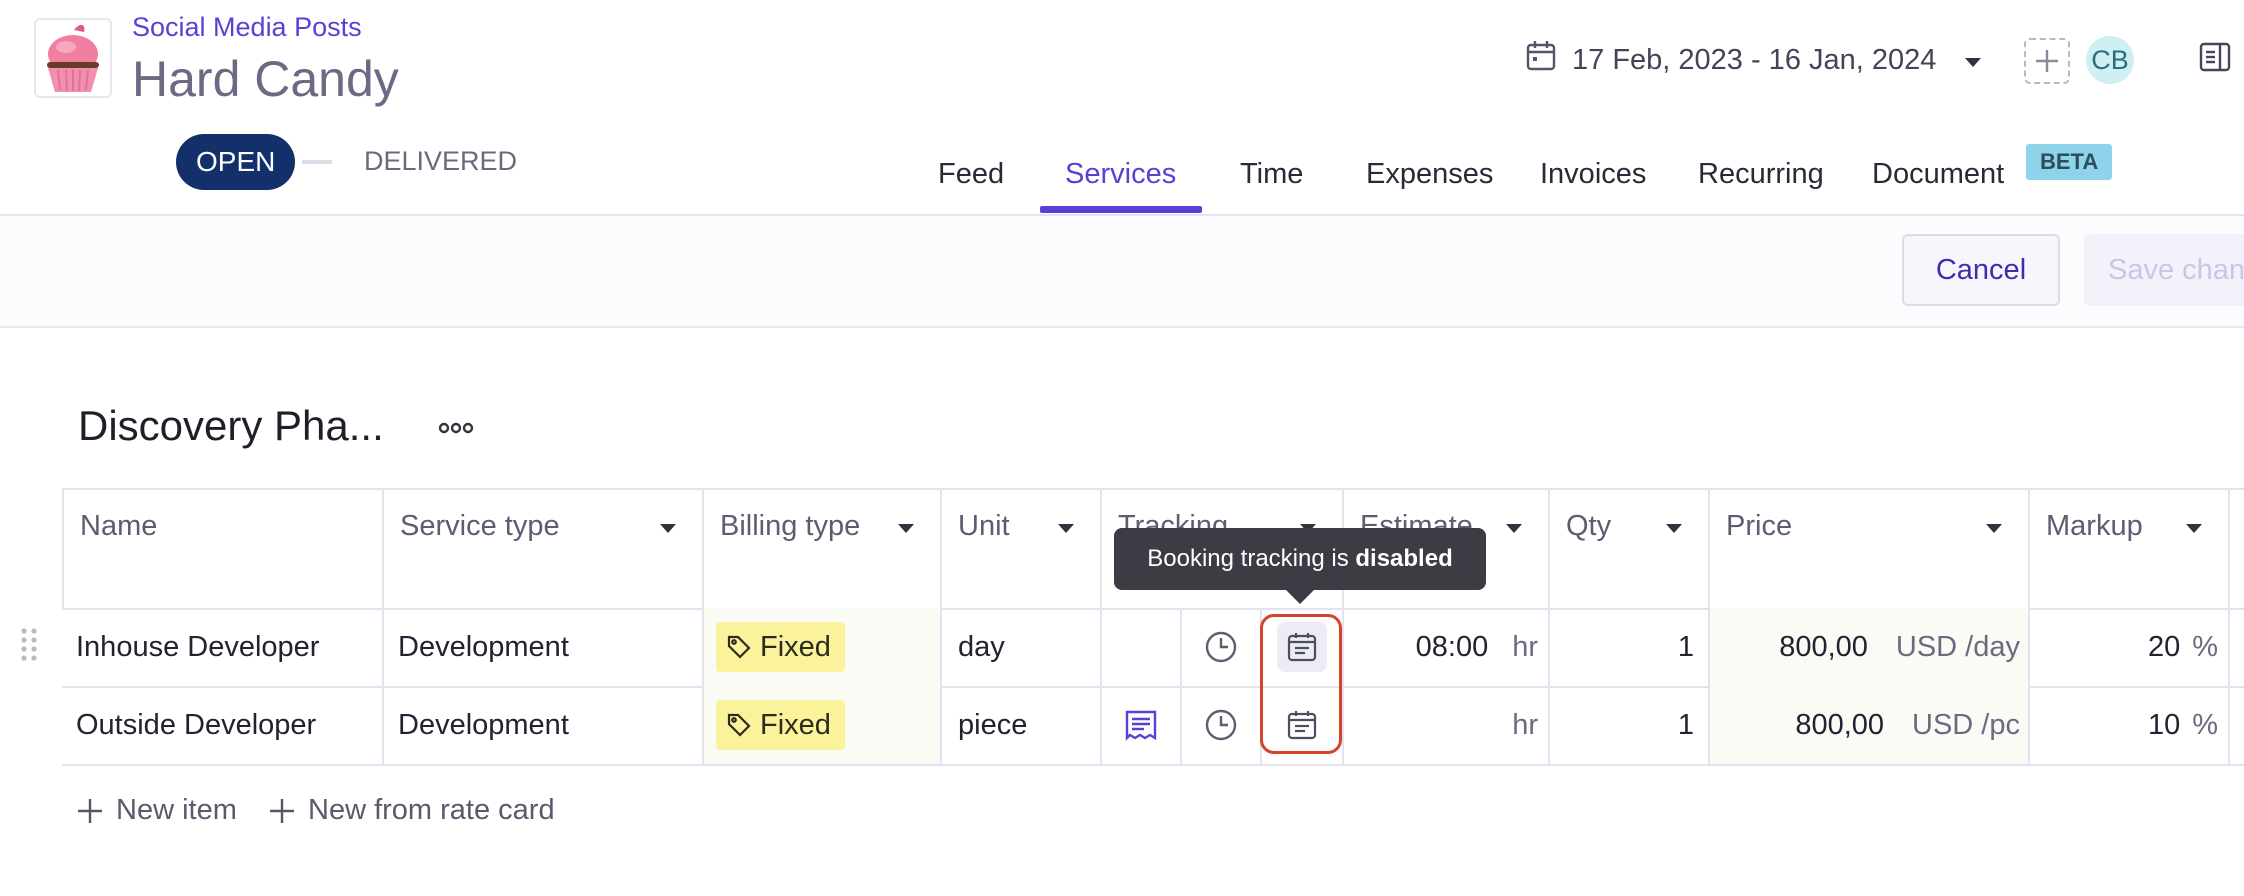 This screenshot has width=2244, height=896. What do you see at coordinates (795, 646) in the screenshot?
I see `billing-type-text: Fixed` at bounding box center [795, 646].